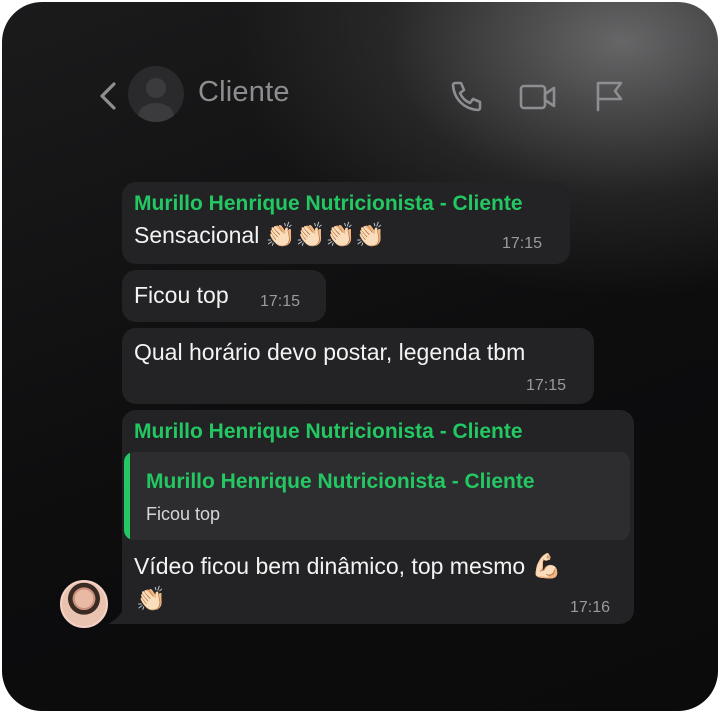 The image size is (720, 713). Describe the element at coordinates (325, 235) in the screenshot. I see `clapping-hands-emoji: 👏🏻👏🏻👏🏻👏🏻` at that location.